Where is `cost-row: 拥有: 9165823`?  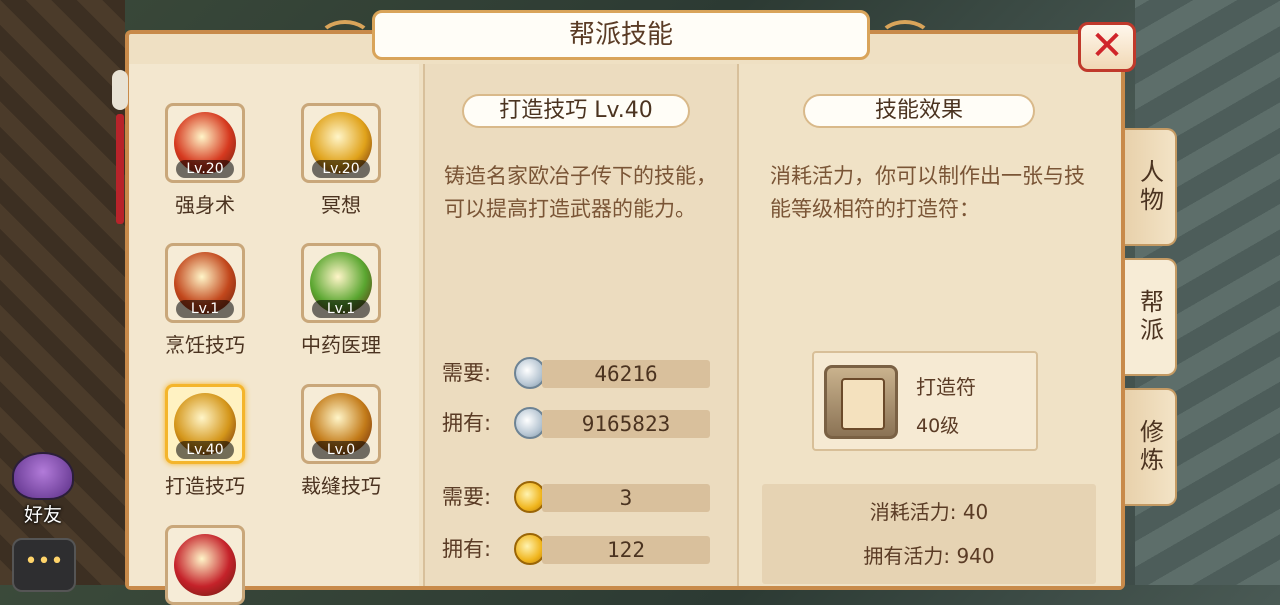 cost-row: 拥有: 9165823 is located at coordinates (577, 423).